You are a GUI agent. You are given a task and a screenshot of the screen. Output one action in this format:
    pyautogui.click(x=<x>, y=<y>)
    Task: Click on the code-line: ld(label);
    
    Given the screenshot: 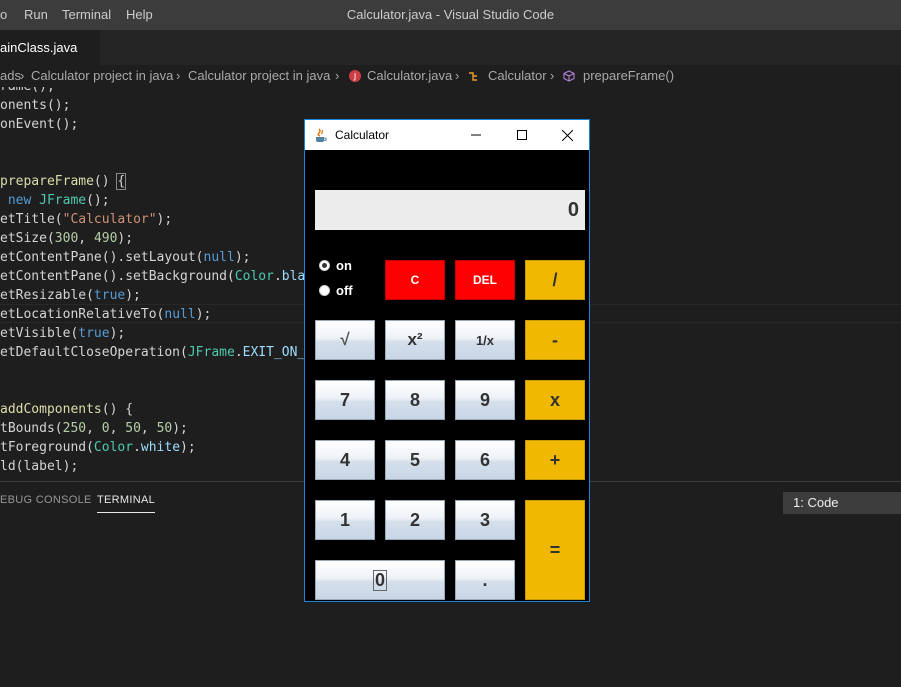 What is the action you would take?
    pyautogui.click(x=39, y=466)
    